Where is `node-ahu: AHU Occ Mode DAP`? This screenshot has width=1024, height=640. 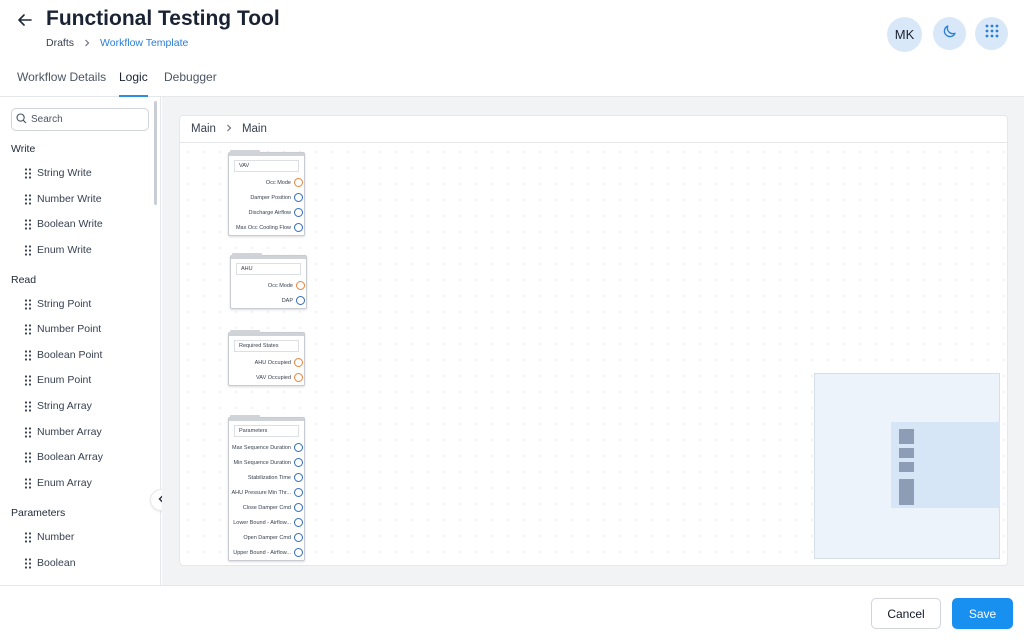 node-ahu: AHU Occ Mode DAP is located at coordinates (268, 281).